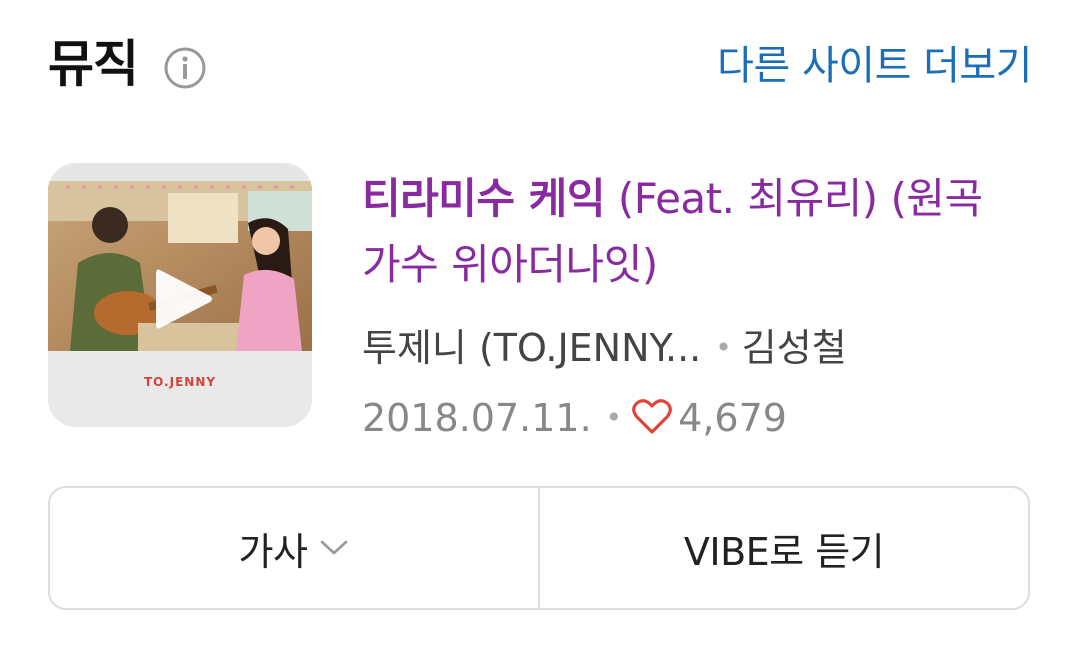  What do you see at coordinates (334, 547) in the screenshot?
I see `chevron-down-icon` at bounding box center [334, 547].